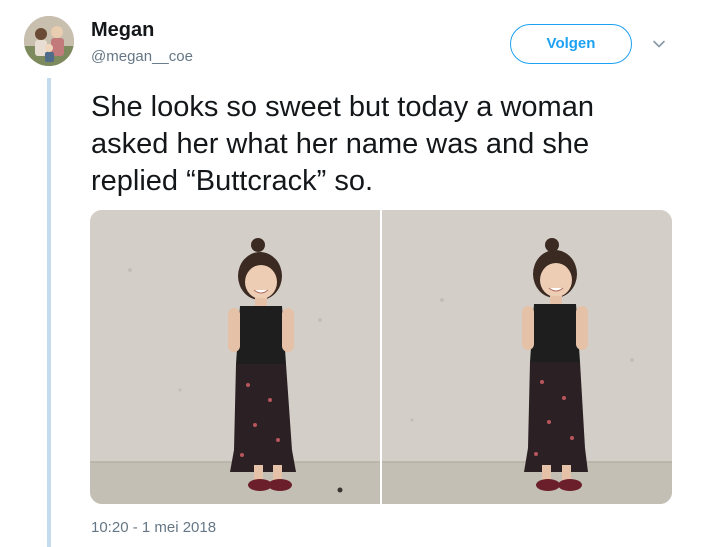 The width and height of the screenshot is (720, 547). Describe the element at coordinates (49, 41) in the screenshot. I see `avatar` at that location.